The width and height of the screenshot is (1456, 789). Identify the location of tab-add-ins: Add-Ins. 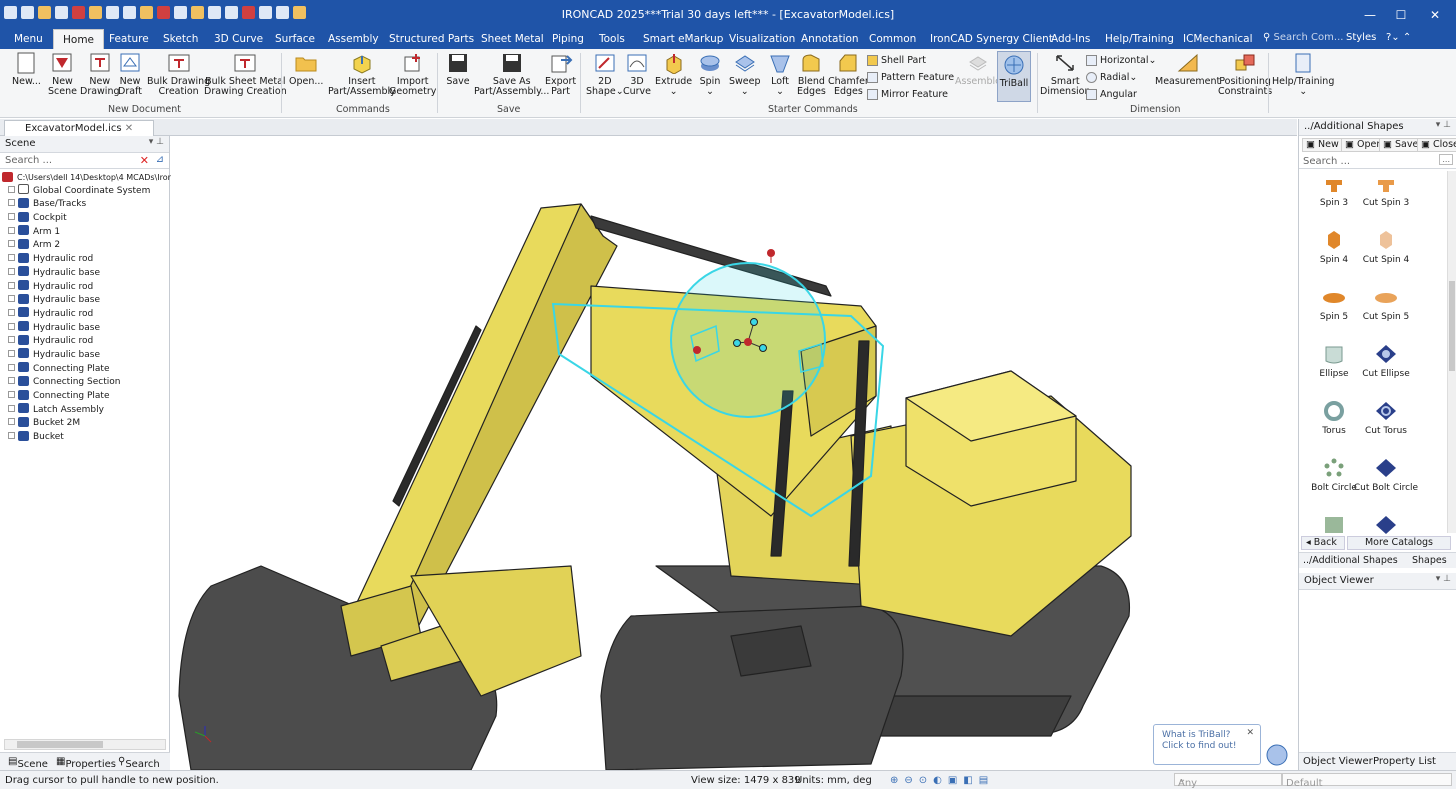
(1070, 39).